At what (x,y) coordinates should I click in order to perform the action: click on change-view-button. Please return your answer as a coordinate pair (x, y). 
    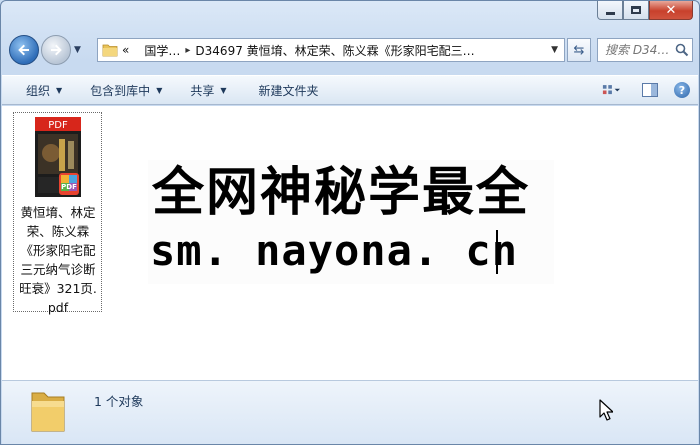
    Looking at the image, I should click on (611, 90).